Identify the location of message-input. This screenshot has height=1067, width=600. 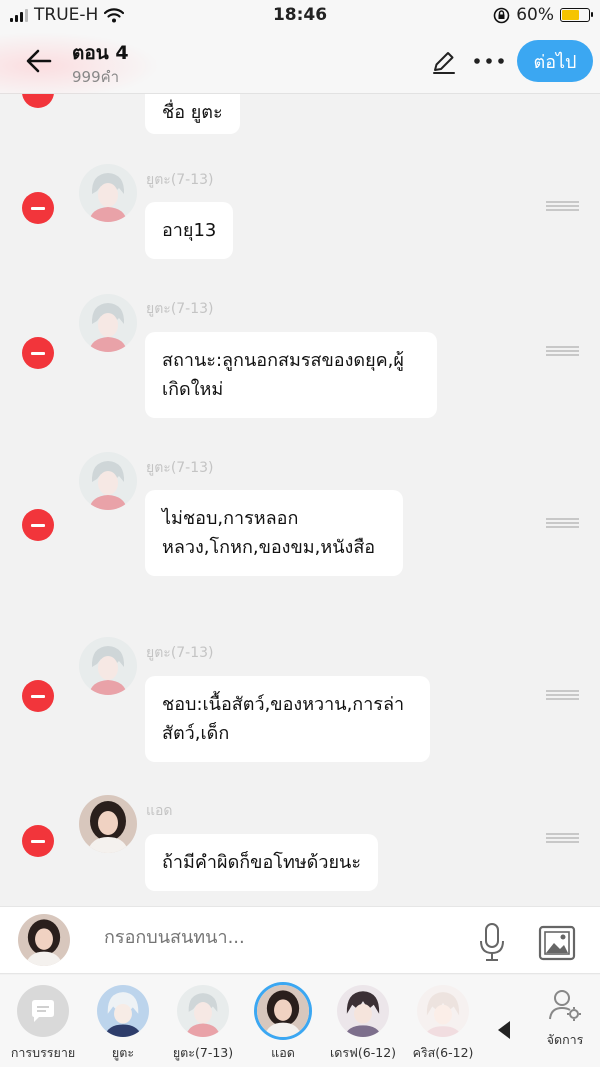
(274, 937).